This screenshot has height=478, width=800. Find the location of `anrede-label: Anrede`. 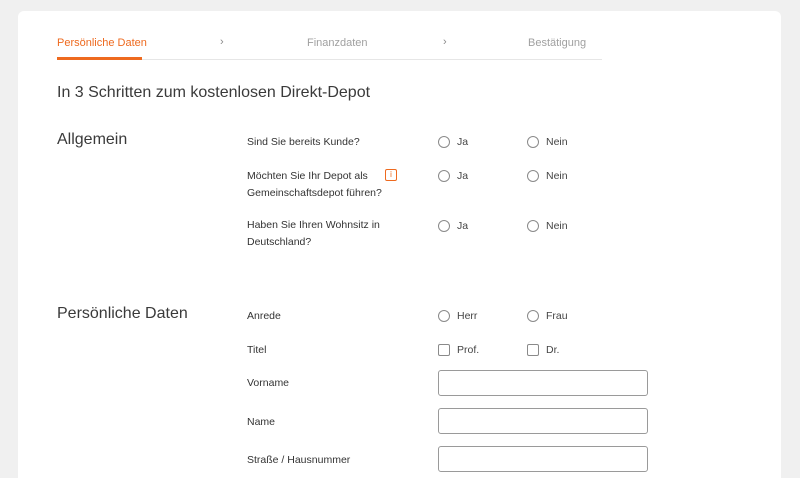

anrede-label: Anrede is located at coordinates (264, 316).